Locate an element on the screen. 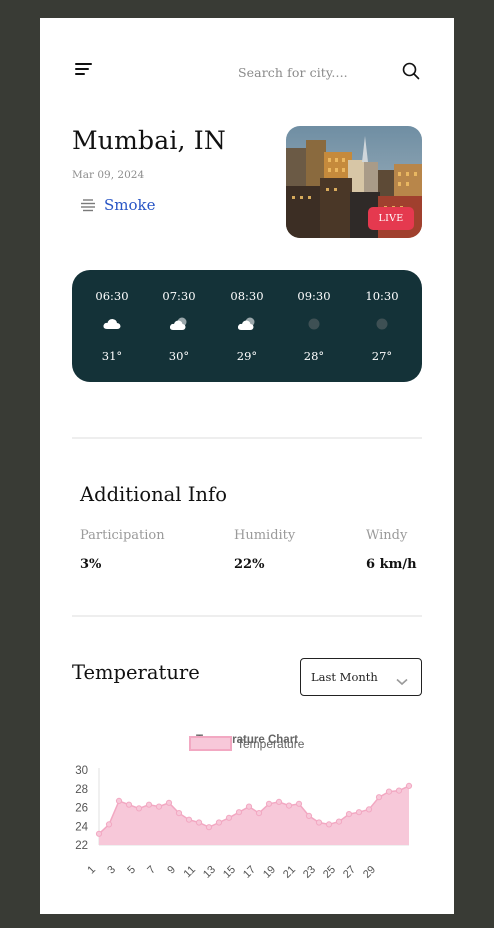 The image size is (494, 928). hour-time: 08:30 is located at coordinates (247, 296).